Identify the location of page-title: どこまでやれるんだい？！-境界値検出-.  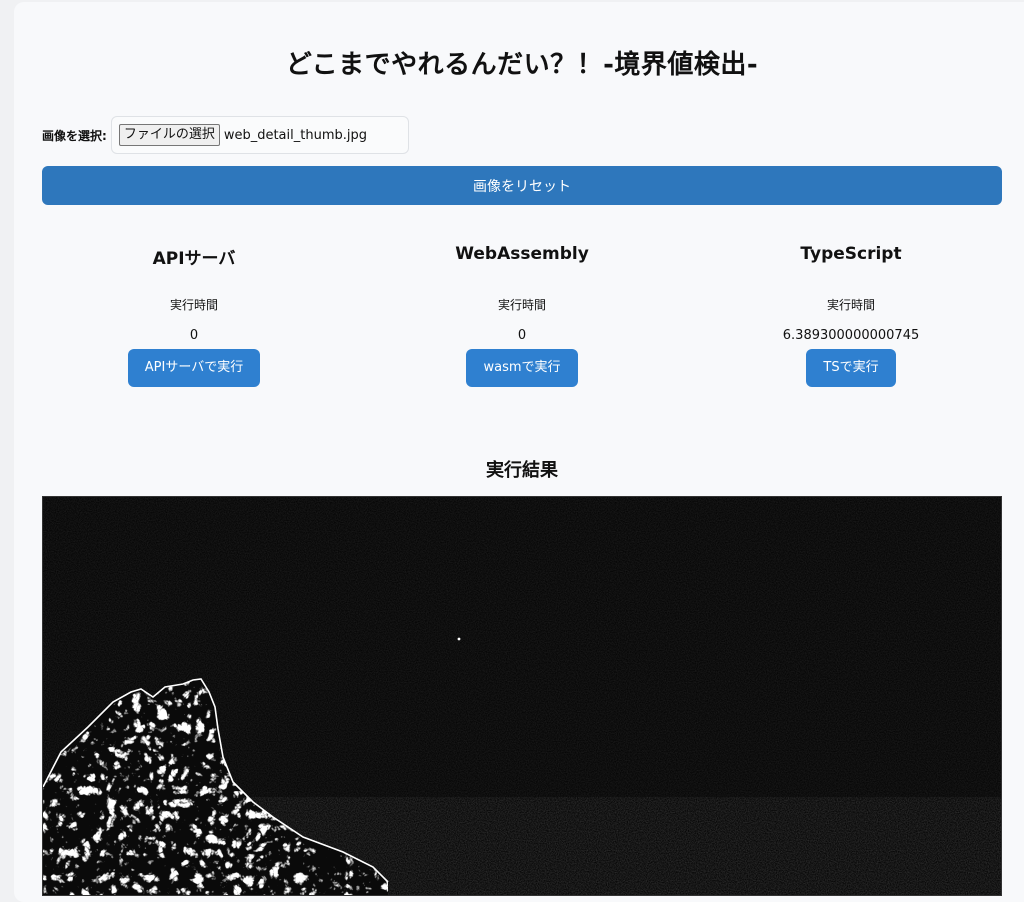
(522, 65).